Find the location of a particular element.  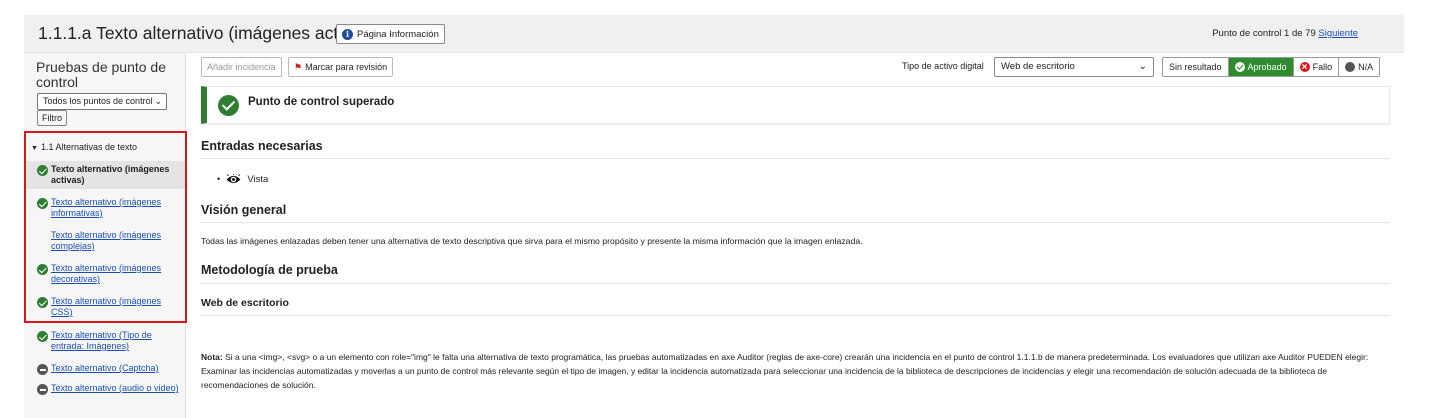

filter-button: Filtro is located at coordinates (52, 118).